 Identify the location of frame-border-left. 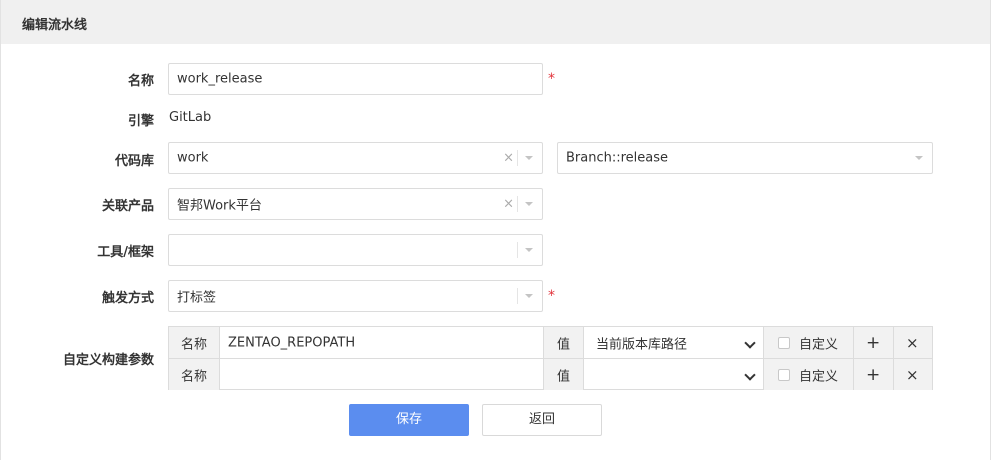
(0, 252).